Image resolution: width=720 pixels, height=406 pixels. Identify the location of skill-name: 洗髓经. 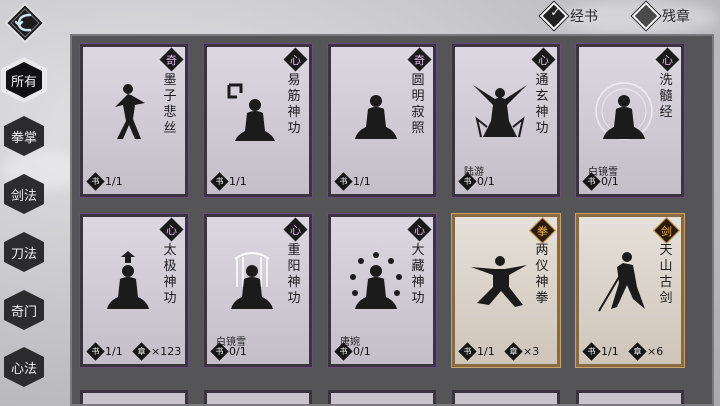
(666, 96).